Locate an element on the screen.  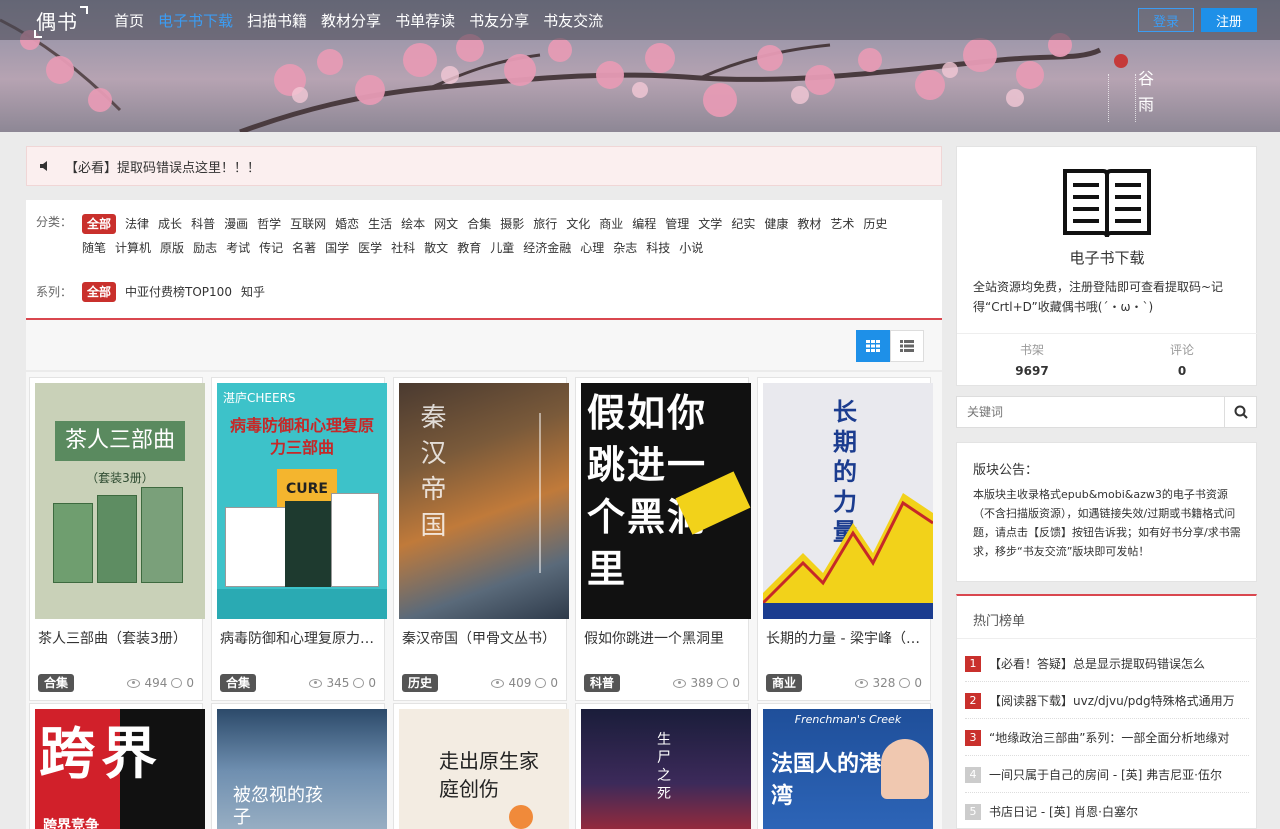
series-tag: 全部 is located at coordinates (99, 292).